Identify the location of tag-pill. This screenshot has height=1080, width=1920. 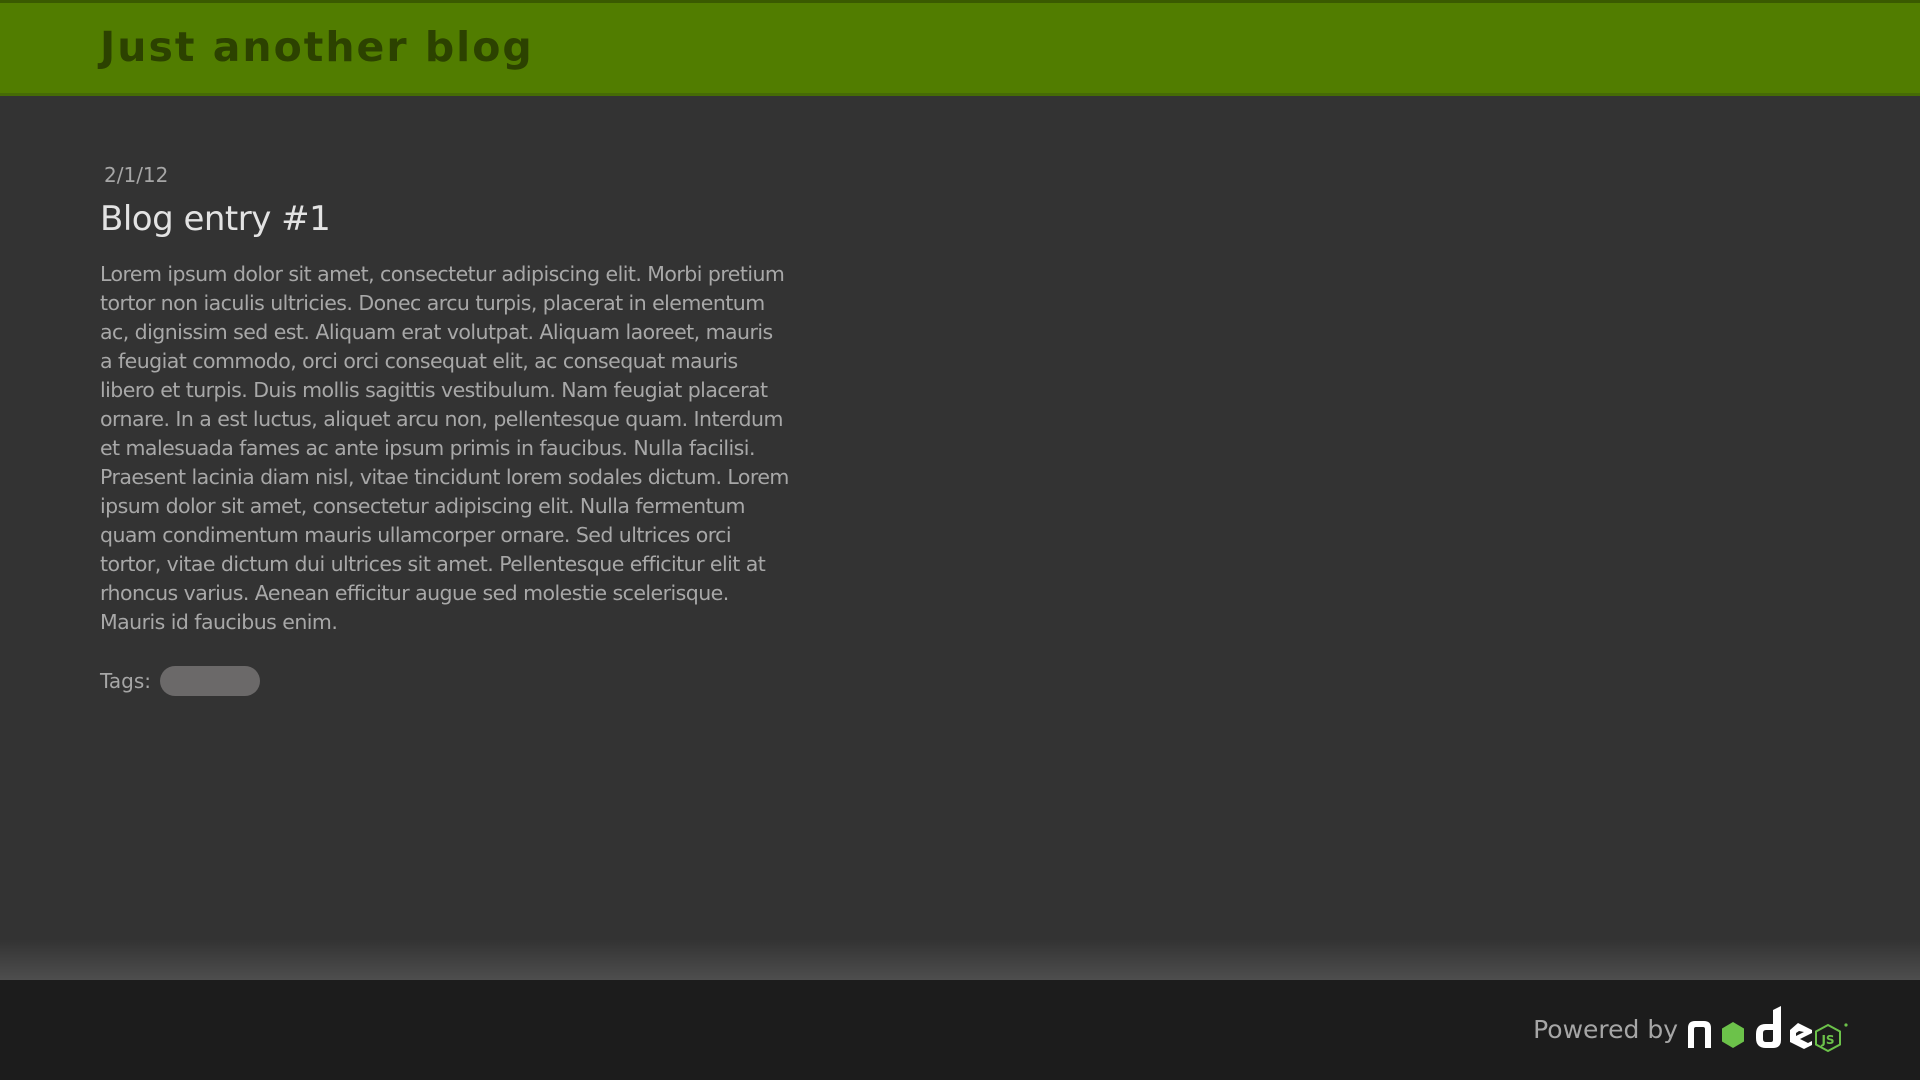
(210, 681).